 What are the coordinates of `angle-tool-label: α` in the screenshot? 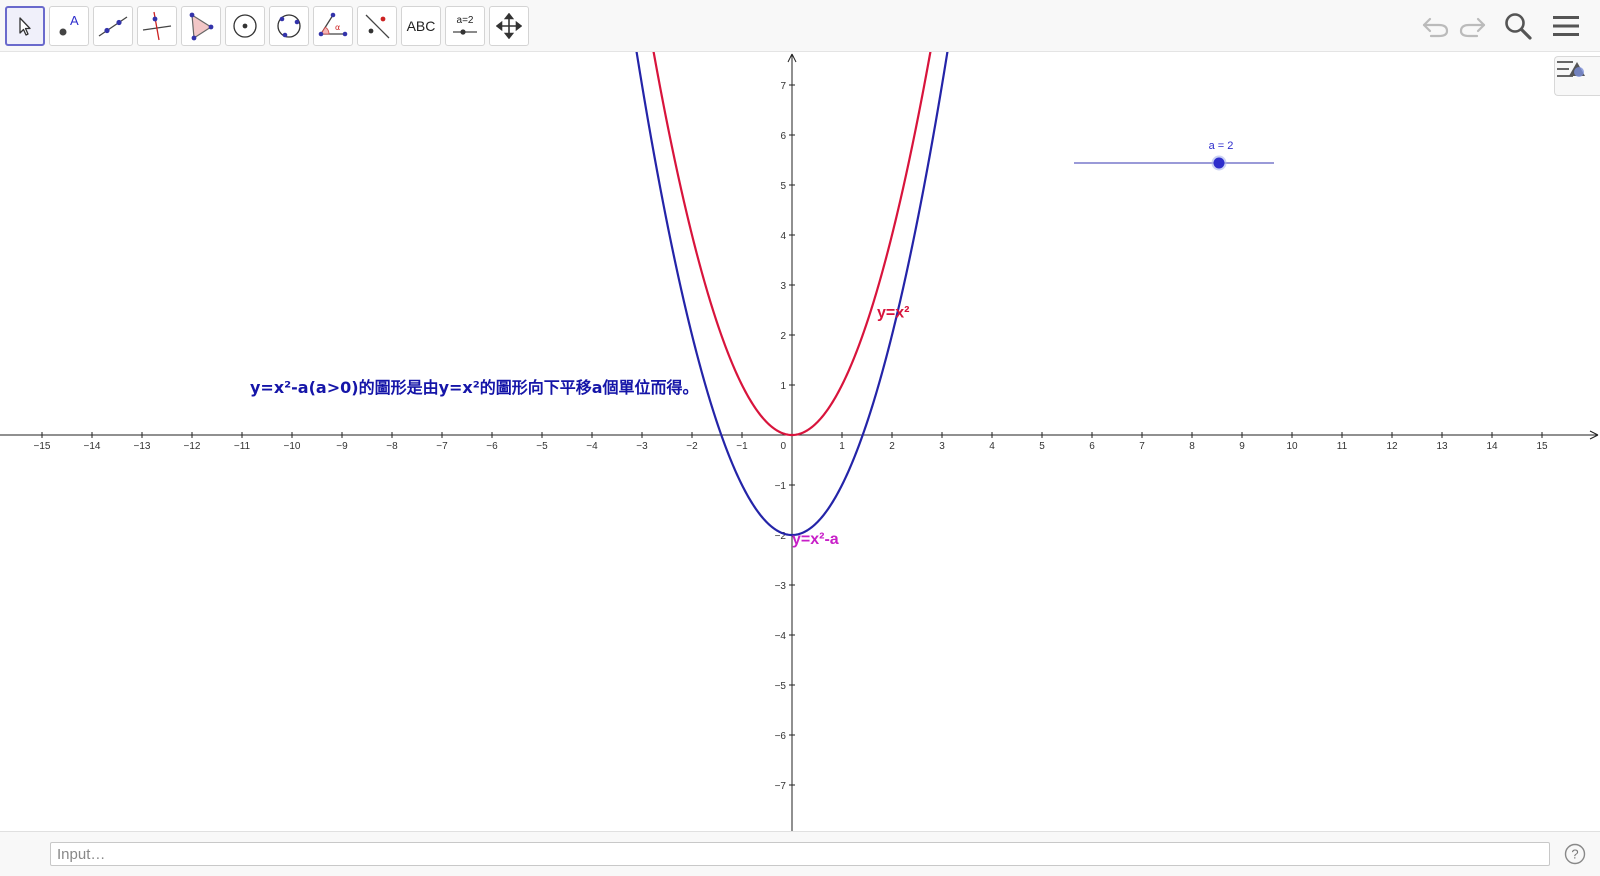 It's located at (337, 27).